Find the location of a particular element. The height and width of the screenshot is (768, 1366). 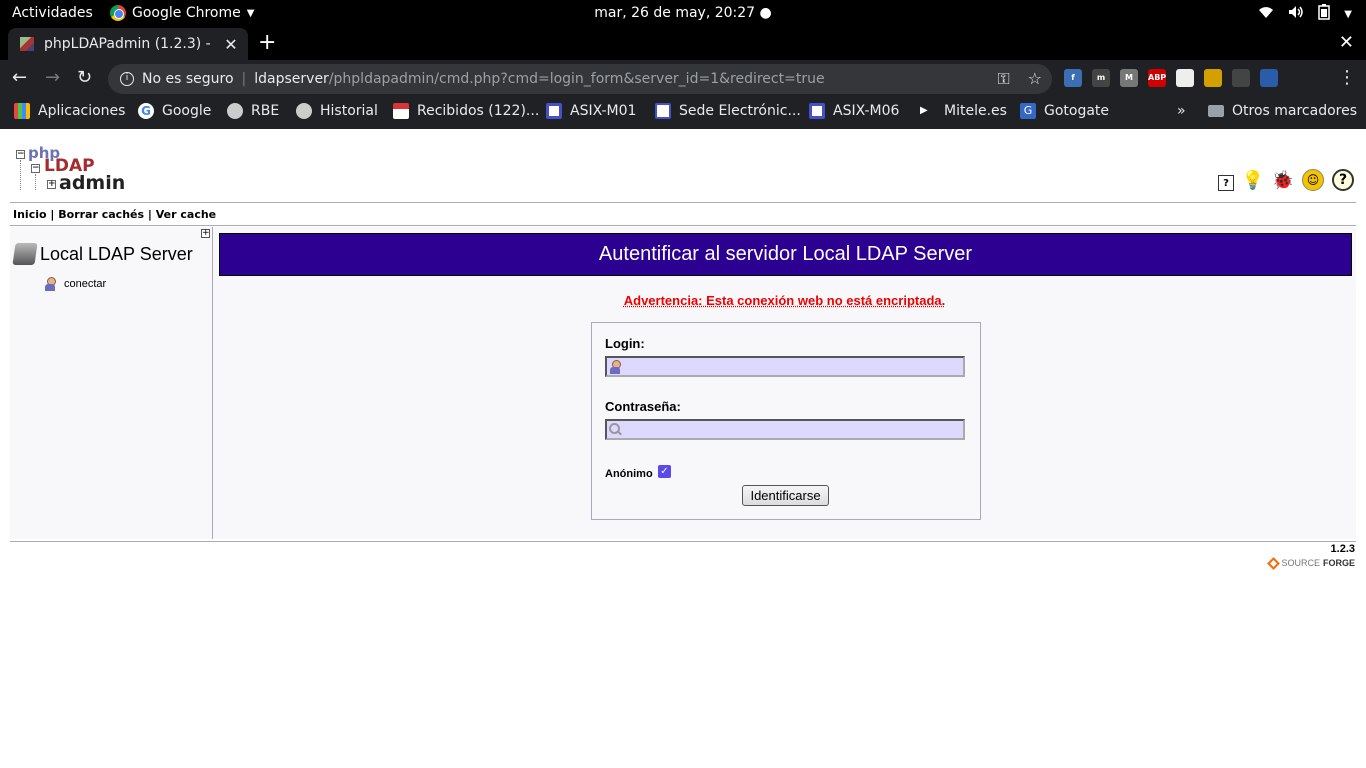

bookmark-asix-m06: ASIX-M06 is located at coordinates (854, 111).